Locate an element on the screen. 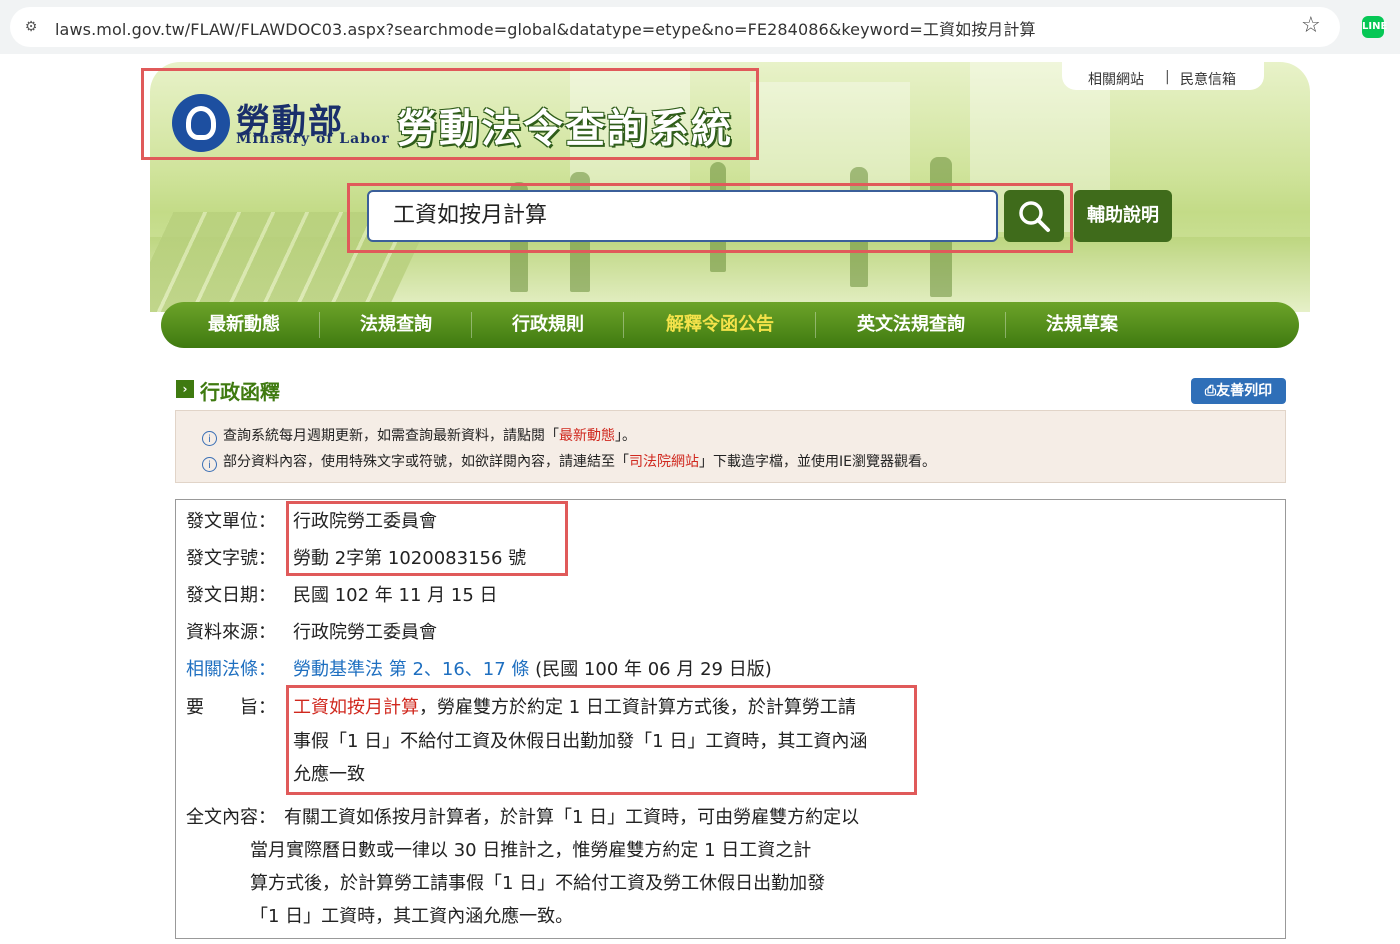 This screenshot has height=944, width=1400. full-text-line-3: 算方式後，於計算勞工請事假「1 日」不給付工資及勞工休假日出勤加發 is located at coordinates (538, 883).